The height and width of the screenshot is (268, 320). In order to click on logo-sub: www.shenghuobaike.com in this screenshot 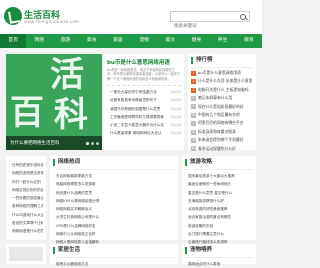, I will do `click(52, 21)`.